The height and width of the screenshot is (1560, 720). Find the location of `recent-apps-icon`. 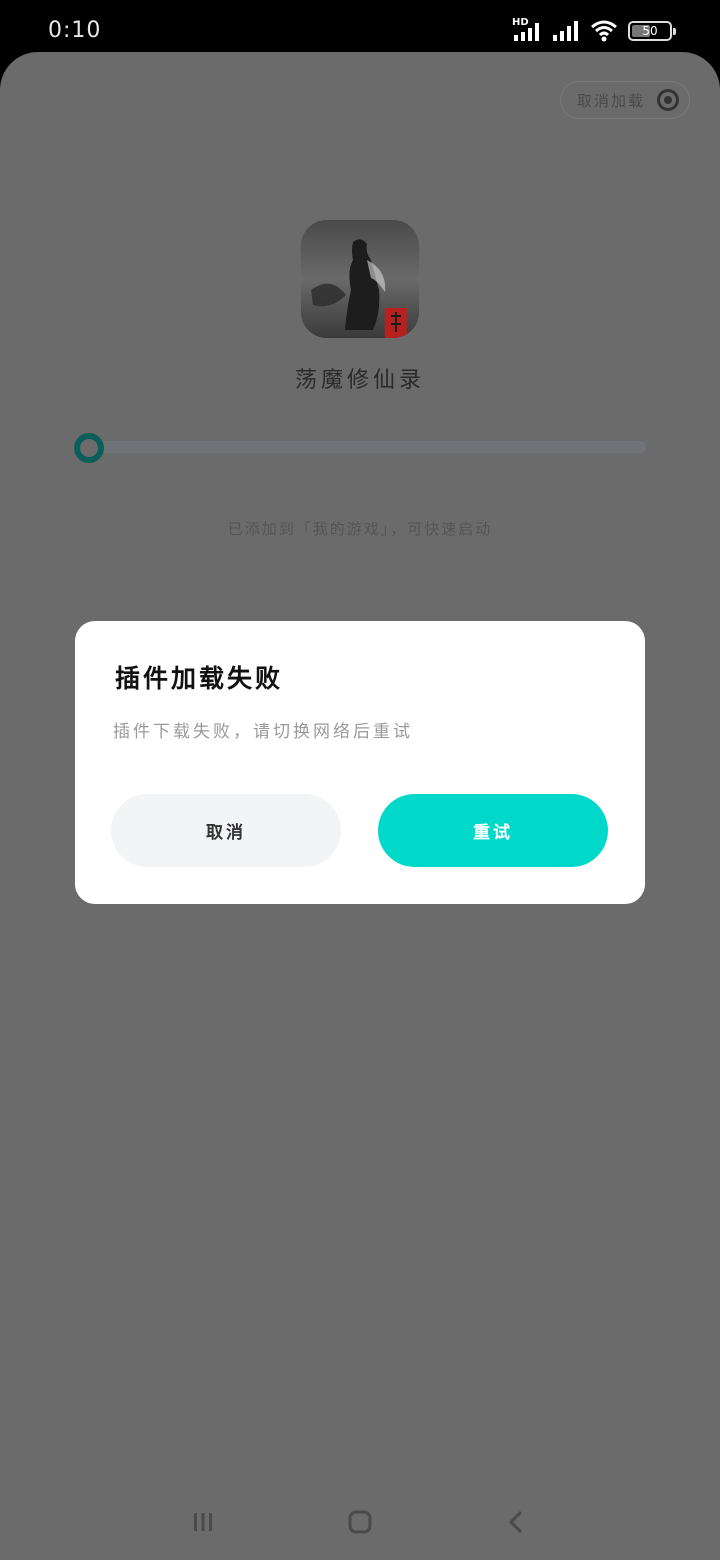

recent-apps-icon is located at coordinates (203, 1522).